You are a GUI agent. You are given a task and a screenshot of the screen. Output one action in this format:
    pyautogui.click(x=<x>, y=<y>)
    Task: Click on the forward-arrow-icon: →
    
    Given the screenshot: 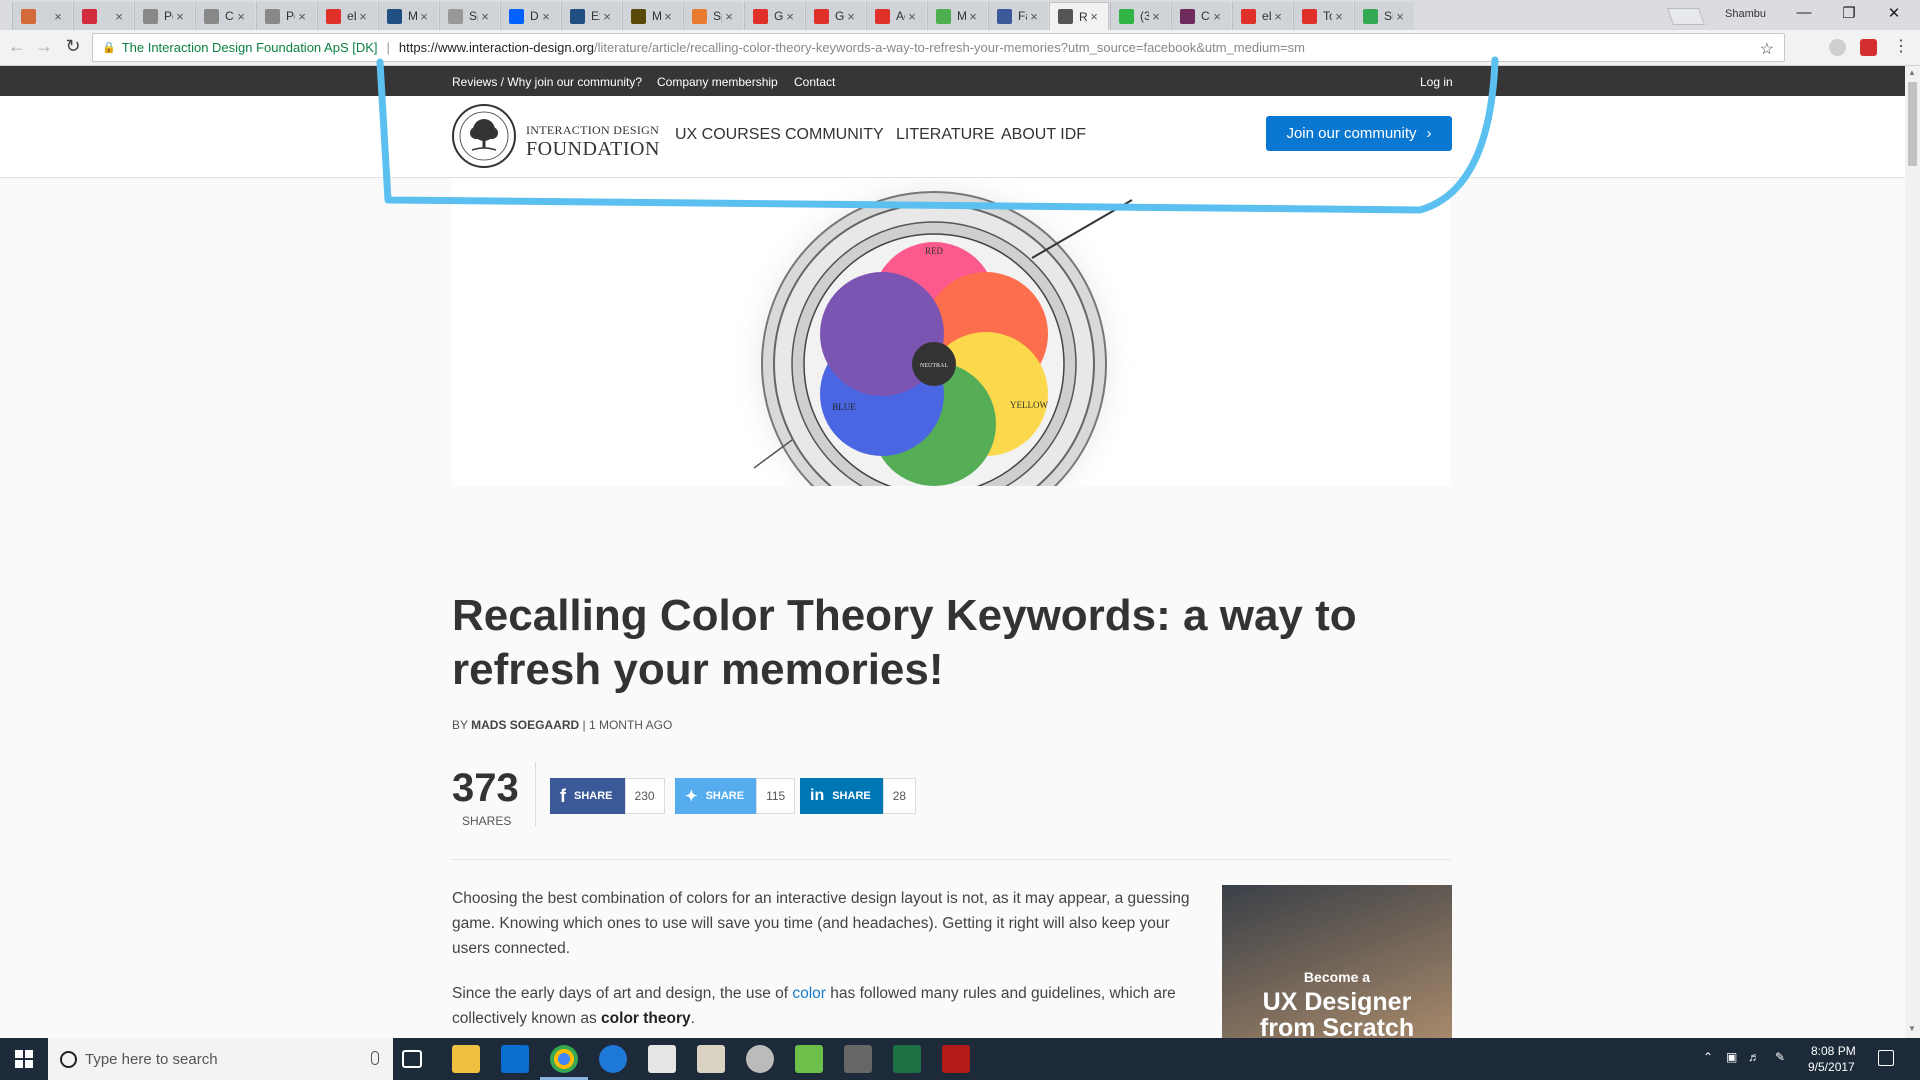 What is the action you would take?
    pyautogui.click(x=44, y=46)
    